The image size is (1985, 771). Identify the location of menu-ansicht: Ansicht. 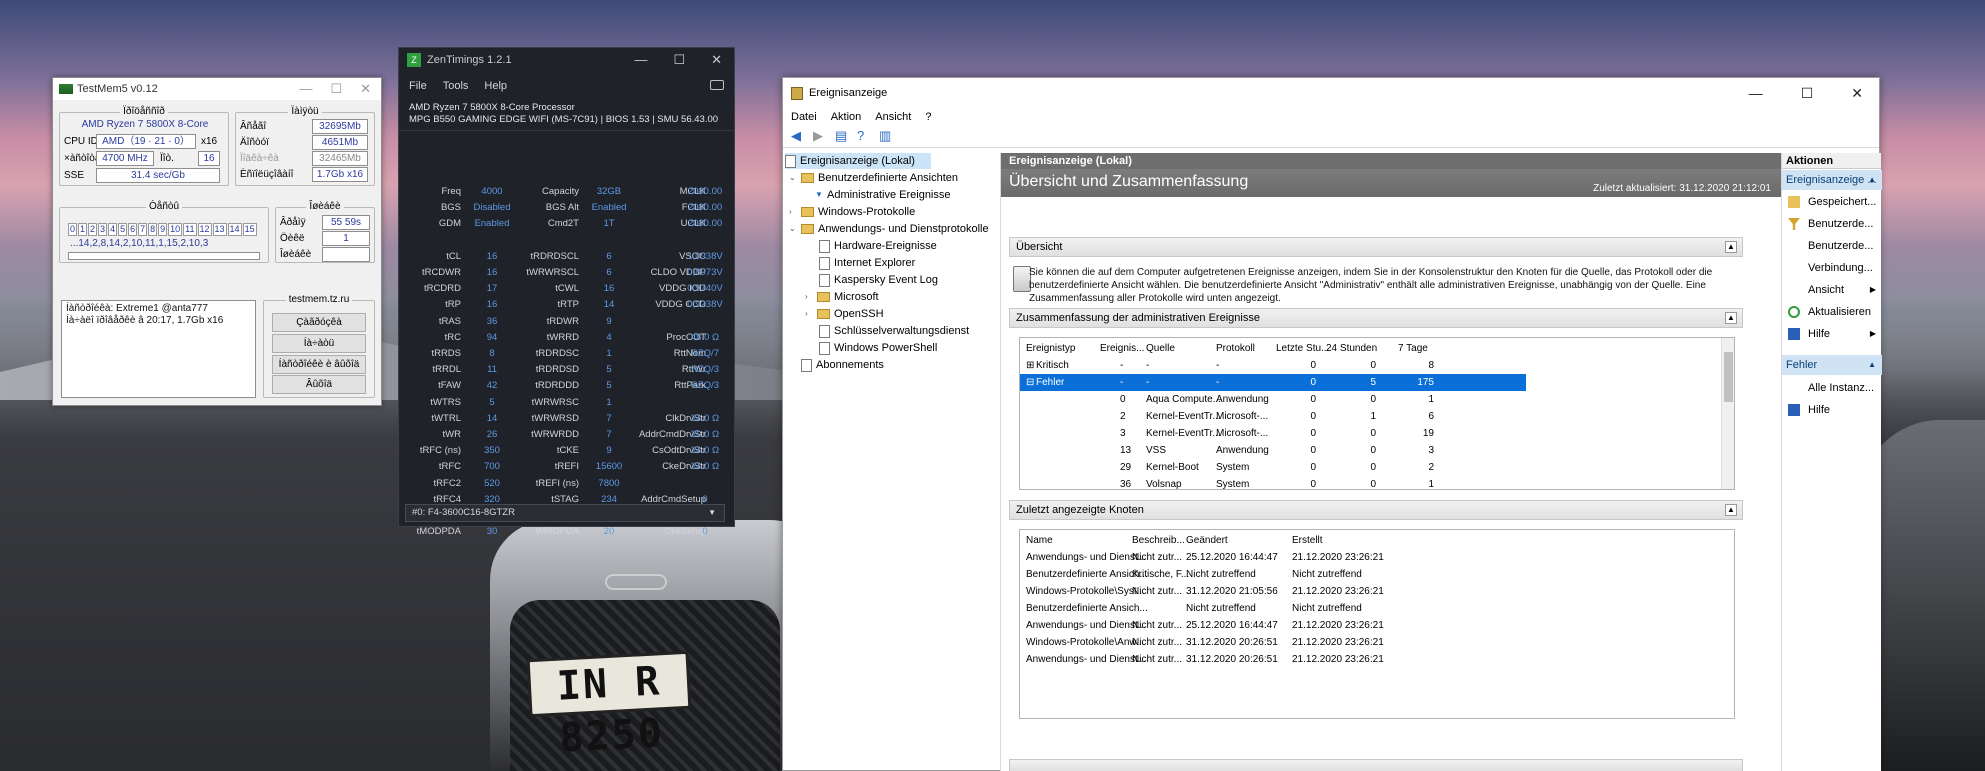
(893, 117).